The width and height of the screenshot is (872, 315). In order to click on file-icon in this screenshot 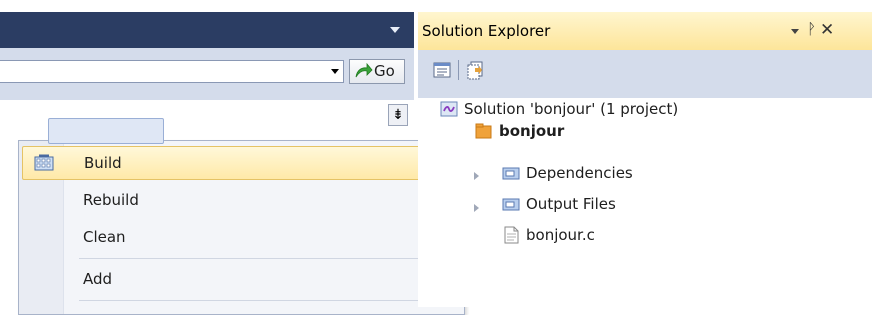, I will do `click(511, 235)`.